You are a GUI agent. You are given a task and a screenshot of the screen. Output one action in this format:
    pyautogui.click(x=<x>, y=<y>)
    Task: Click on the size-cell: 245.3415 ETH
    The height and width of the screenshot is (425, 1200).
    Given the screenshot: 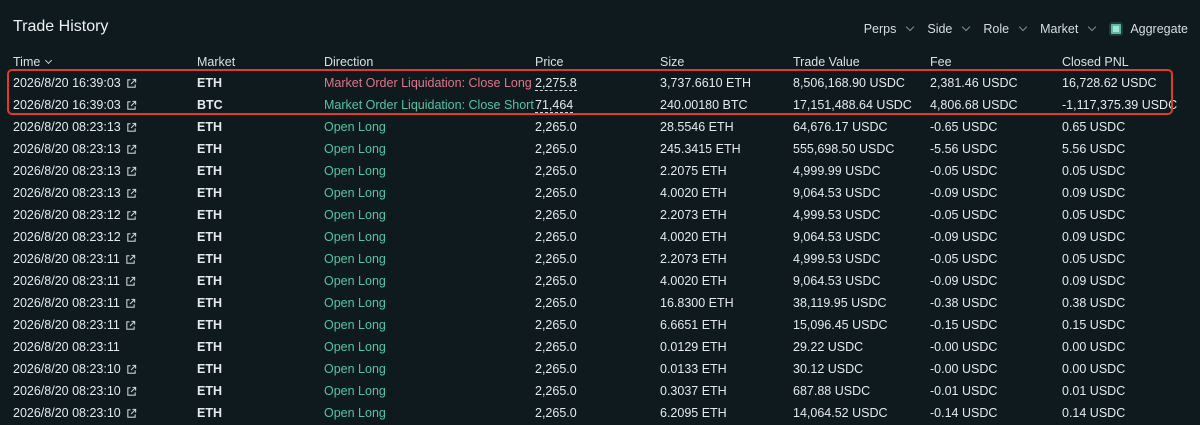 What is the action you would take?
    pyautogui.click(x=700, y=149)
    